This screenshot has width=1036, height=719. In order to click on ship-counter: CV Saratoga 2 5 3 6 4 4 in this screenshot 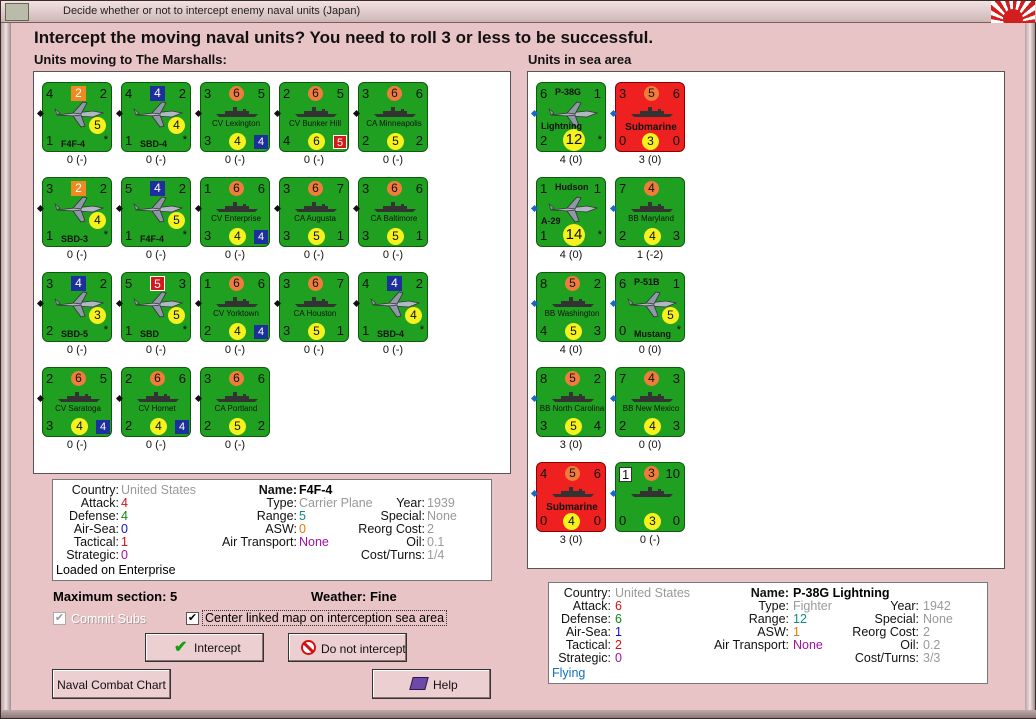, I will do `click(74, 402)`.